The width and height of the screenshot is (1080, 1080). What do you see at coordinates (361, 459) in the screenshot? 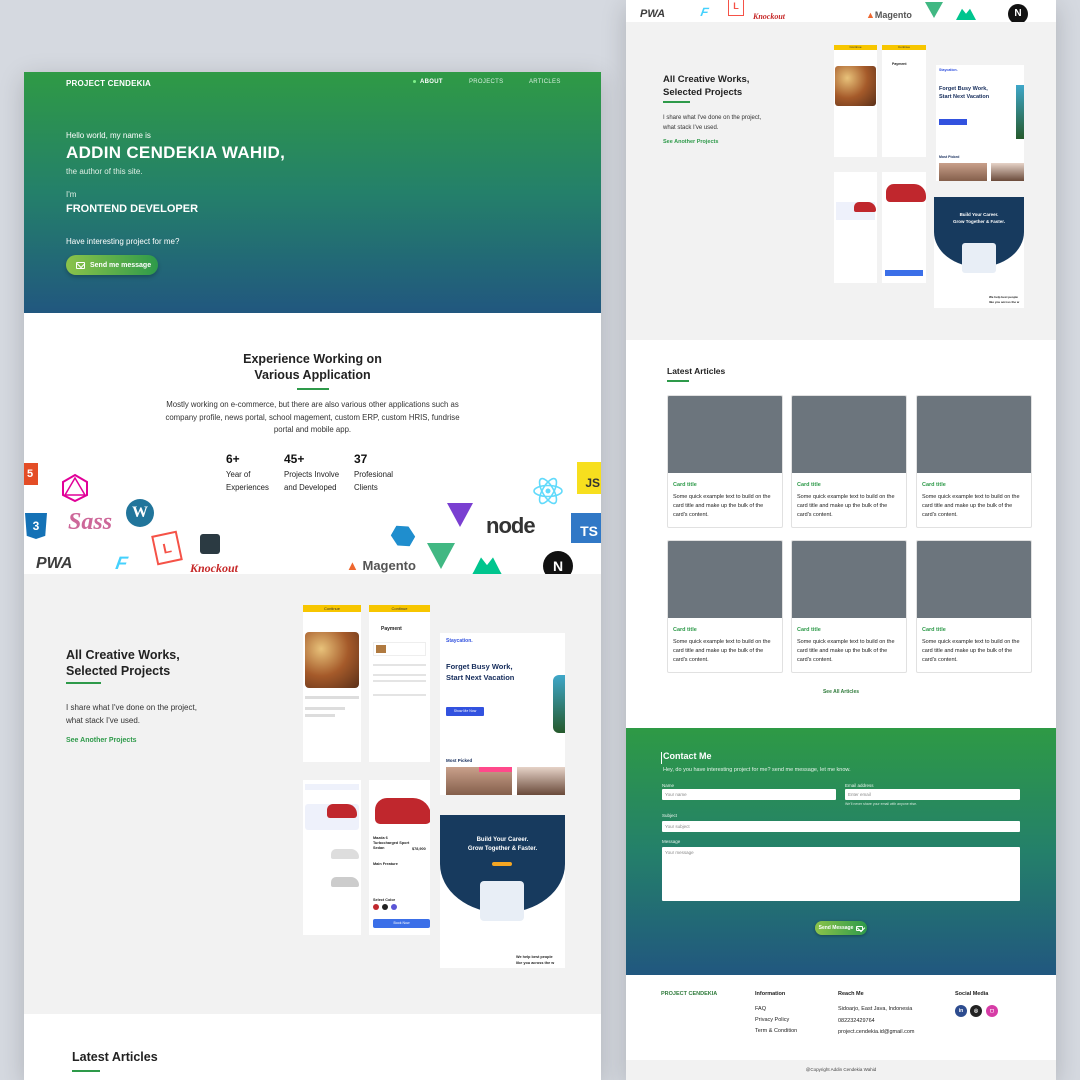
I see `stat-clients-value: 37` at bounding box center [361, 459].